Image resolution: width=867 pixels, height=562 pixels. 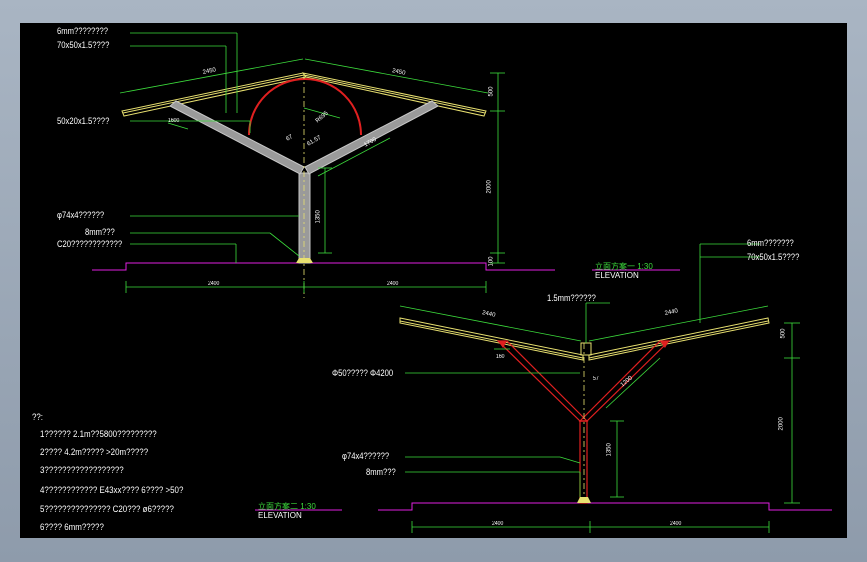 What do you see at coordinates (107, 509) in the screenshot?
I see `note-5: 5??????????????? C20??? ø6?????` at bounding box center [107, 509].